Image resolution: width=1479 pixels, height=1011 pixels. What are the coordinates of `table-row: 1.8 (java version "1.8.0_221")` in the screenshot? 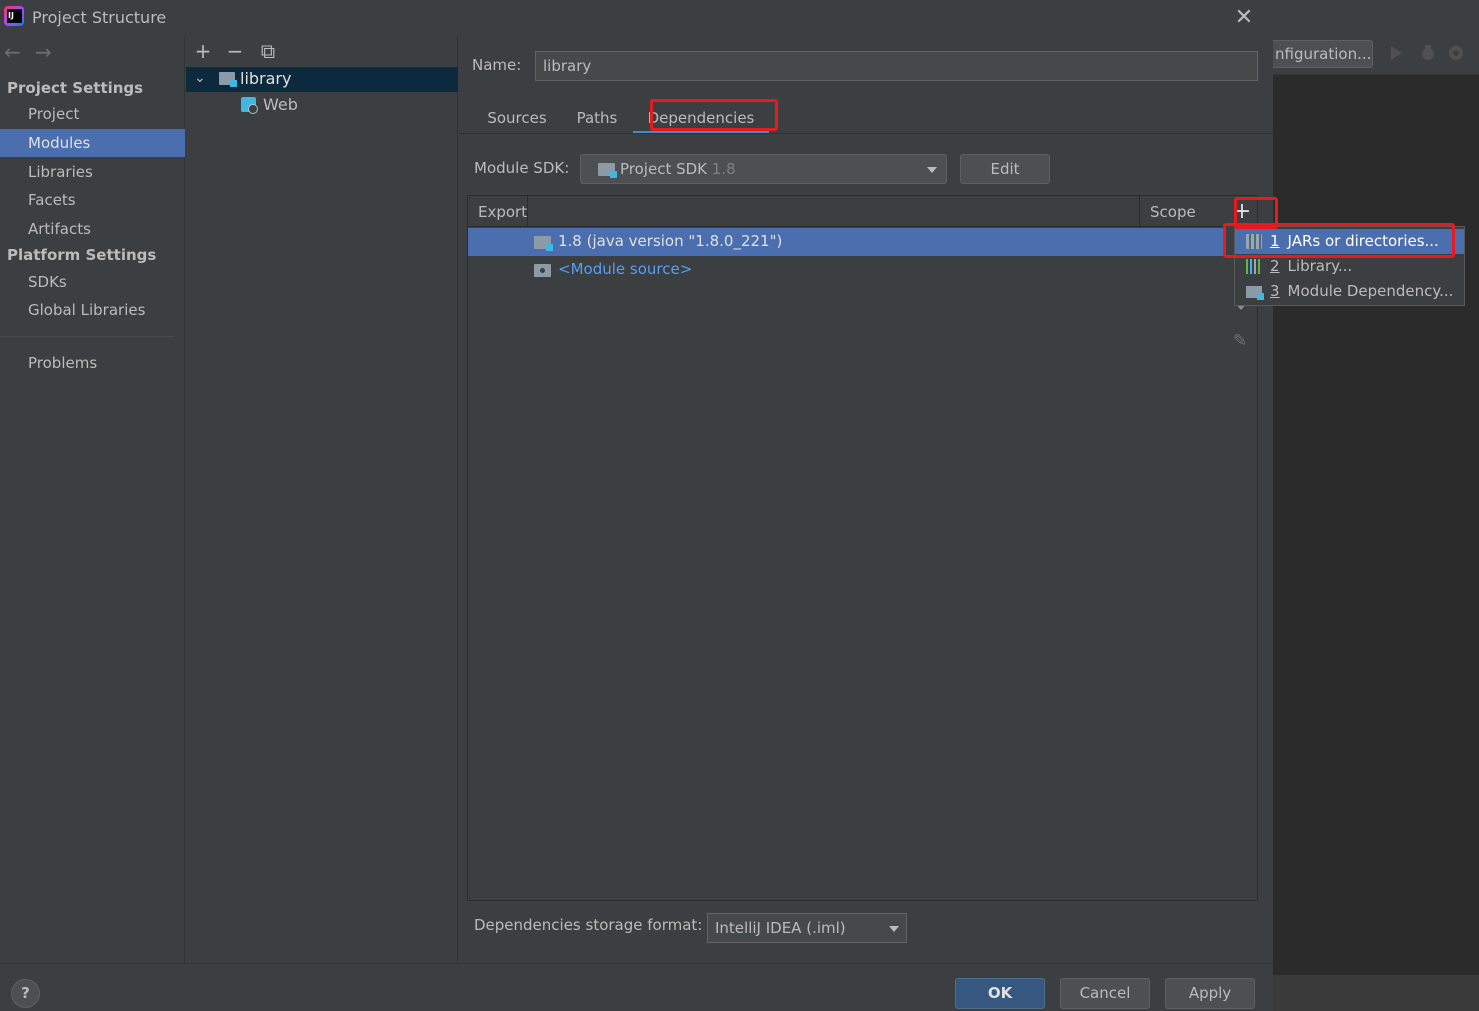 It's located at (850, 242).